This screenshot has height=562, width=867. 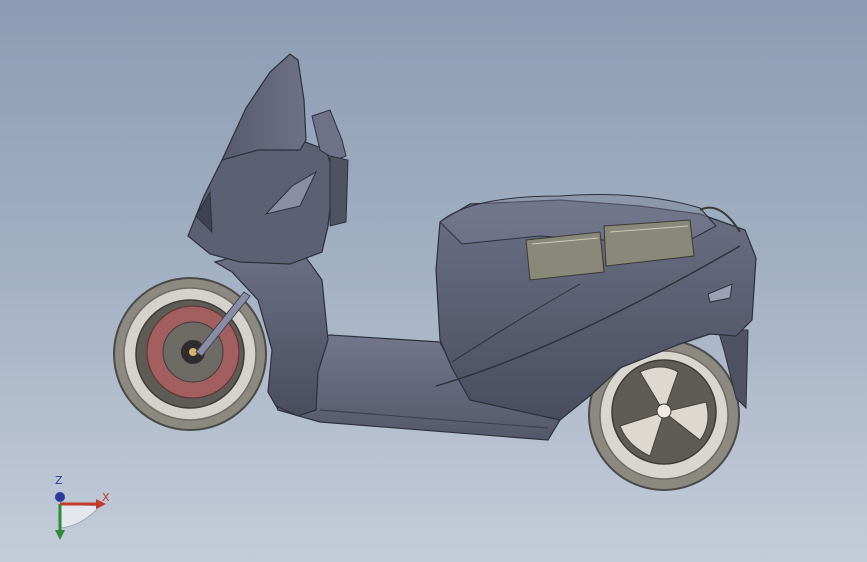 What do you see at coordinates (263, 107) in the screenshot?
I see `windscreen` at bounding box center [263, 107].